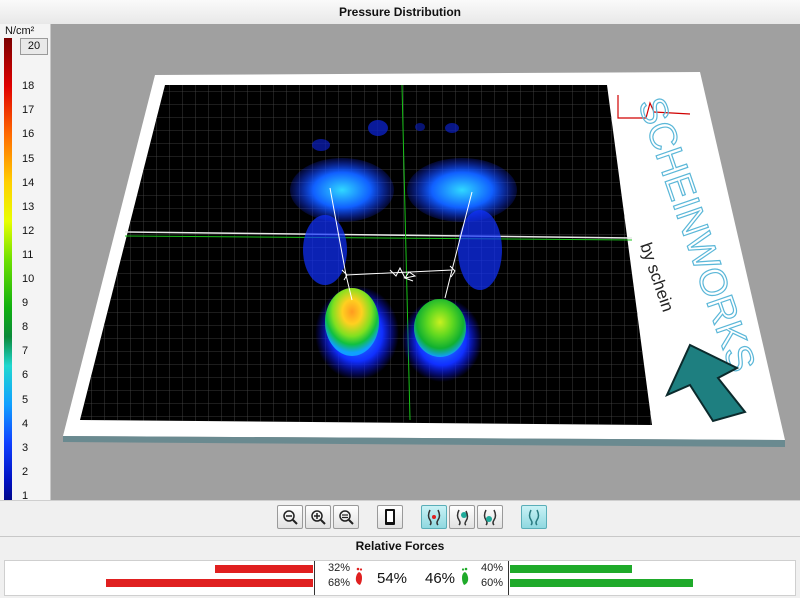 The width and height of the screenshot is (800, 598). I want to click on scale-tick: 17, so click(28, 110).